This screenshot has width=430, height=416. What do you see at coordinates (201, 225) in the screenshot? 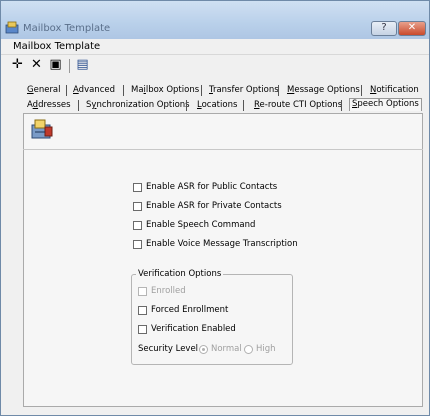
I see `speech-command-label: Enable Speech Command` at bounding box center [201, 225].